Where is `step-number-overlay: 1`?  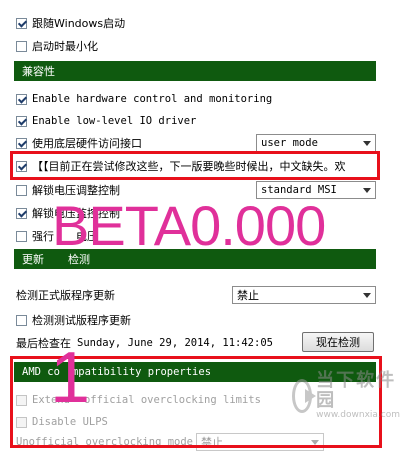 step-number-overlay: 1 is located at coordinates (70, 378).